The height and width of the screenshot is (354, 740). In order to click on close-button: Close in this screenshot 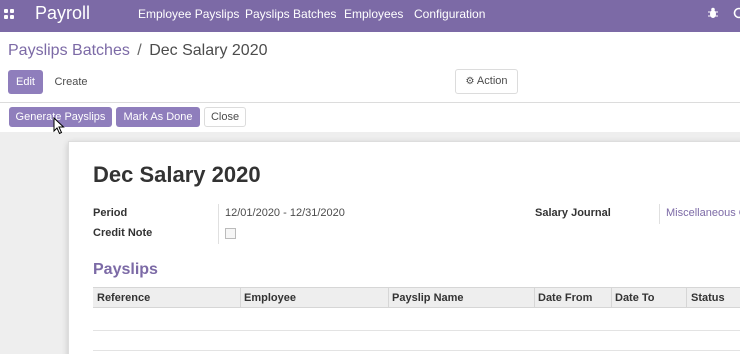, I will do `click(225, 117)`.